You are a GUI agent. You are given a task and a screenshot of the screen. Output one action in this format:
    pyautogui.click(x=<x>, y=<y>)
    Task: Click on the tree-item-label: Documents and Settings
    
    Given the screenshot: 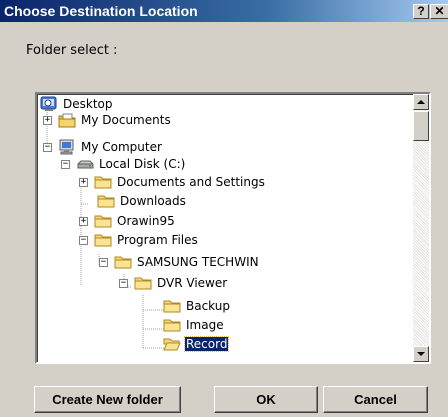 What is the action you would take?
    pyautogui.click(x=191, y=182)
    